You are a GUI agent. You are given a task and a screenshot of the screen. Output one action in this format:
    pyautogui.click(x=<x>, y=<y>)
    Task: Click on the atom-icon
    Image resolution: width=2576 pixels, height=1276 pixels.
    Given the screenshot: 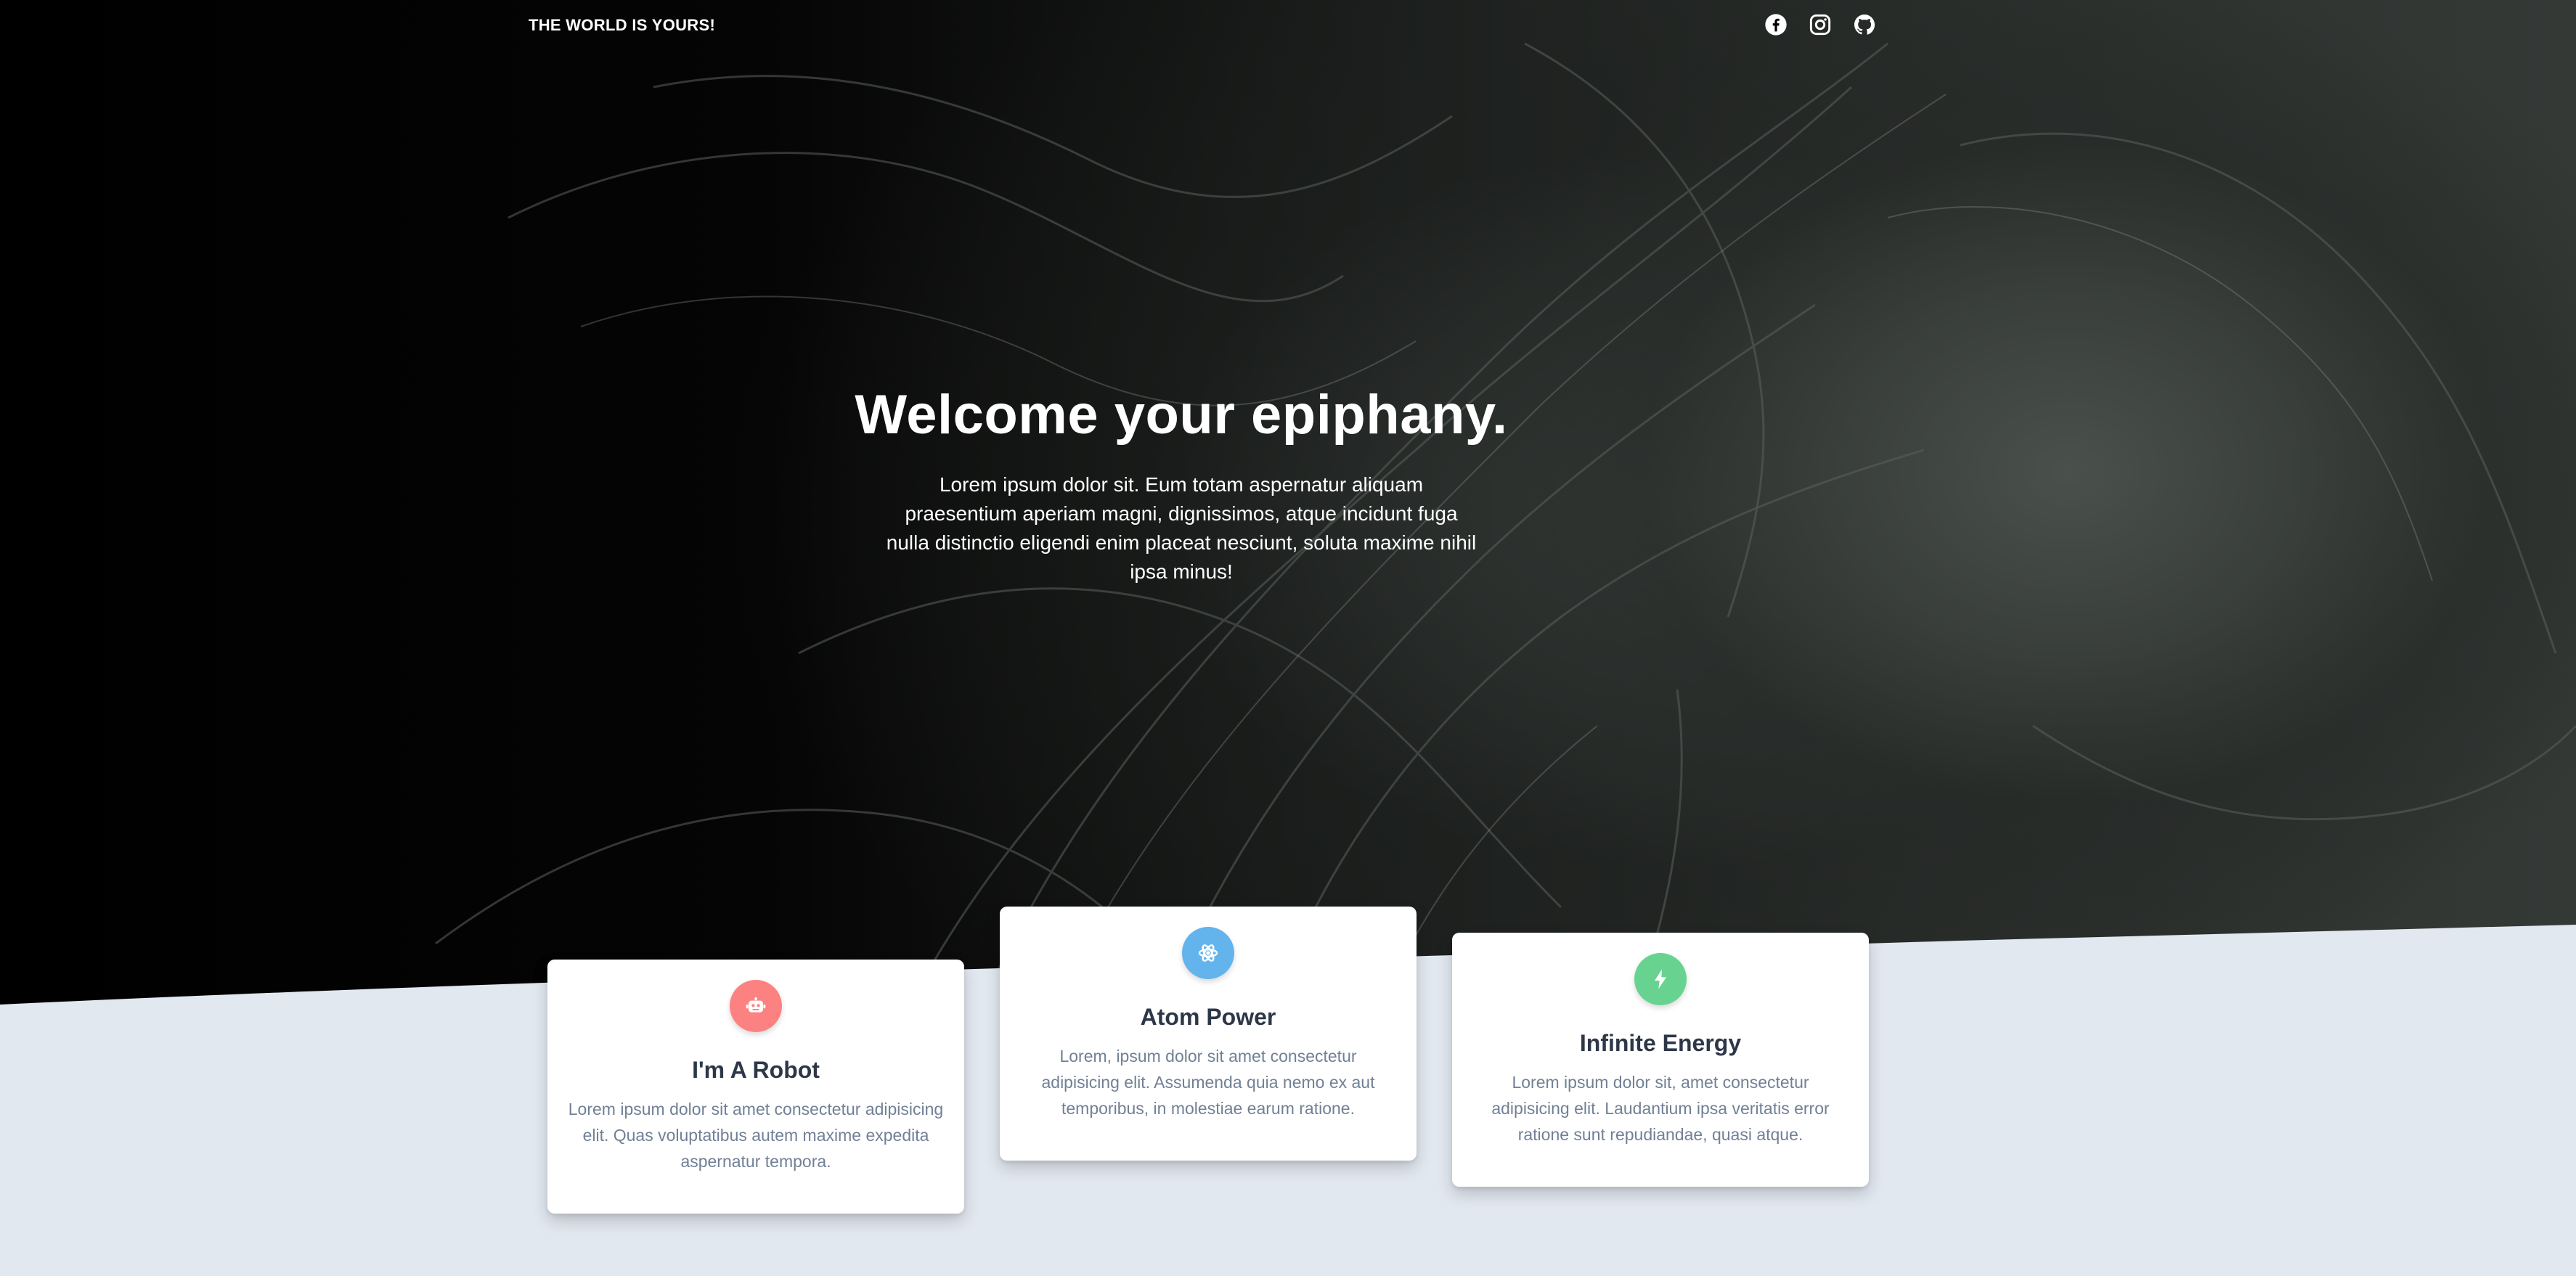 What is the action you would take?
    pyautogui.click(x=1208, y=953)
    